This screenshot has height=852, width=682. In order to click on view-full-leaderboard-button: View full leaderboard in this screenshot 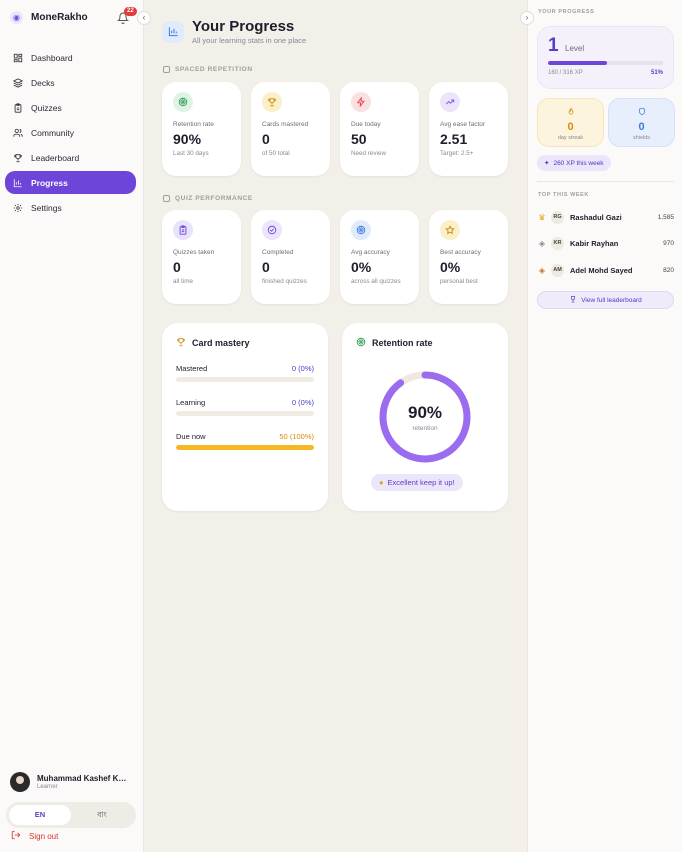, I will do `click(605, 300)`.